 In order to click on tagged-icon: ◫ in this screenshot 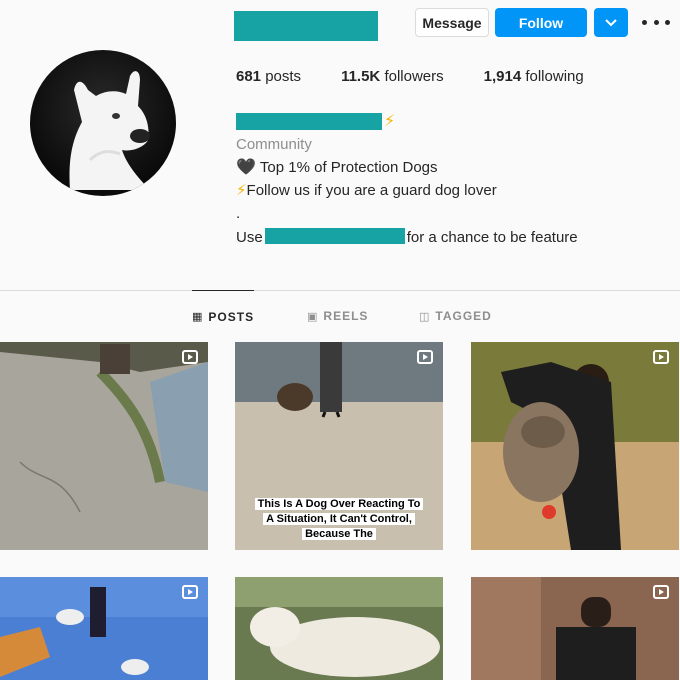, I will do `click(425, 316)`.